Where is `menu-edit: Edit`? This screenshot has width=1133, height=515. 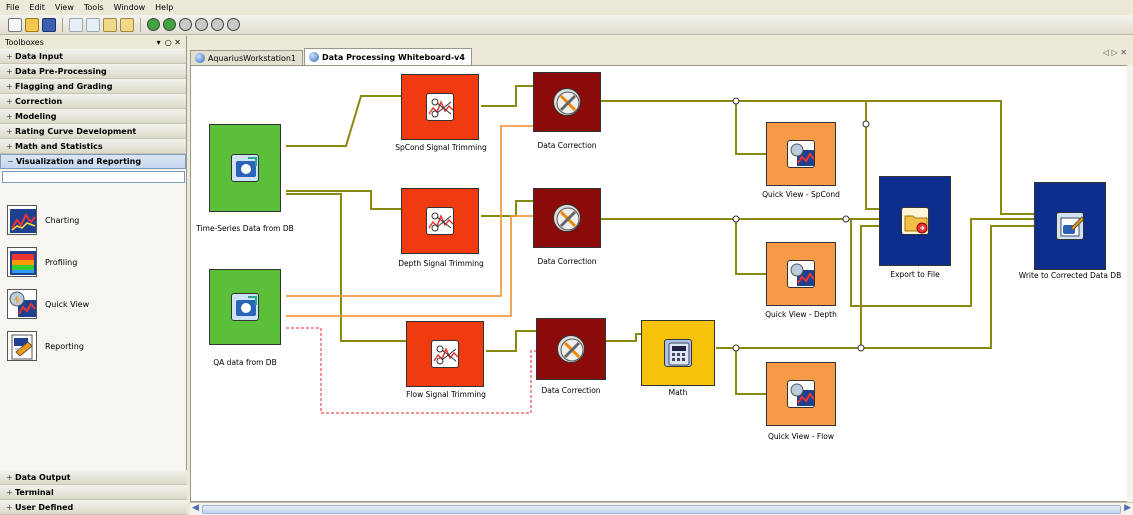
menu-edit: Edit is located at coordinates (37, 7).